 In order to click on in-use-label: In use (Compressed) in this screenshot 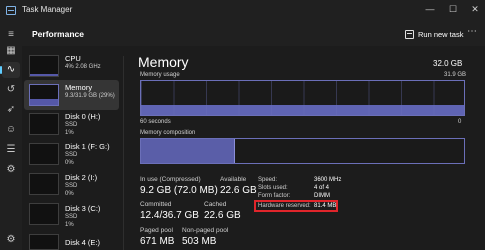, I will do `click(170, 179)`.